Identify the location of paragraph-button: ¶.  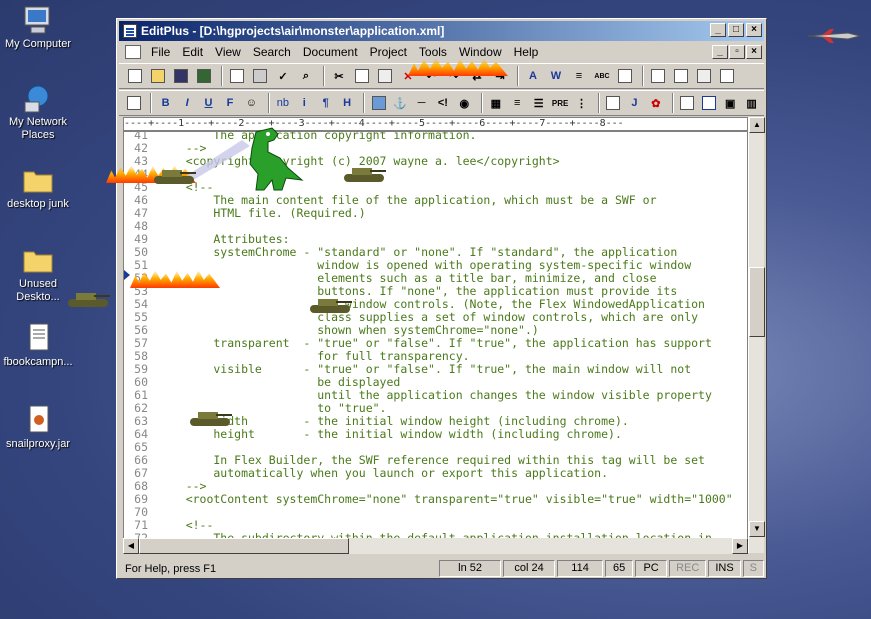
(326, 103).